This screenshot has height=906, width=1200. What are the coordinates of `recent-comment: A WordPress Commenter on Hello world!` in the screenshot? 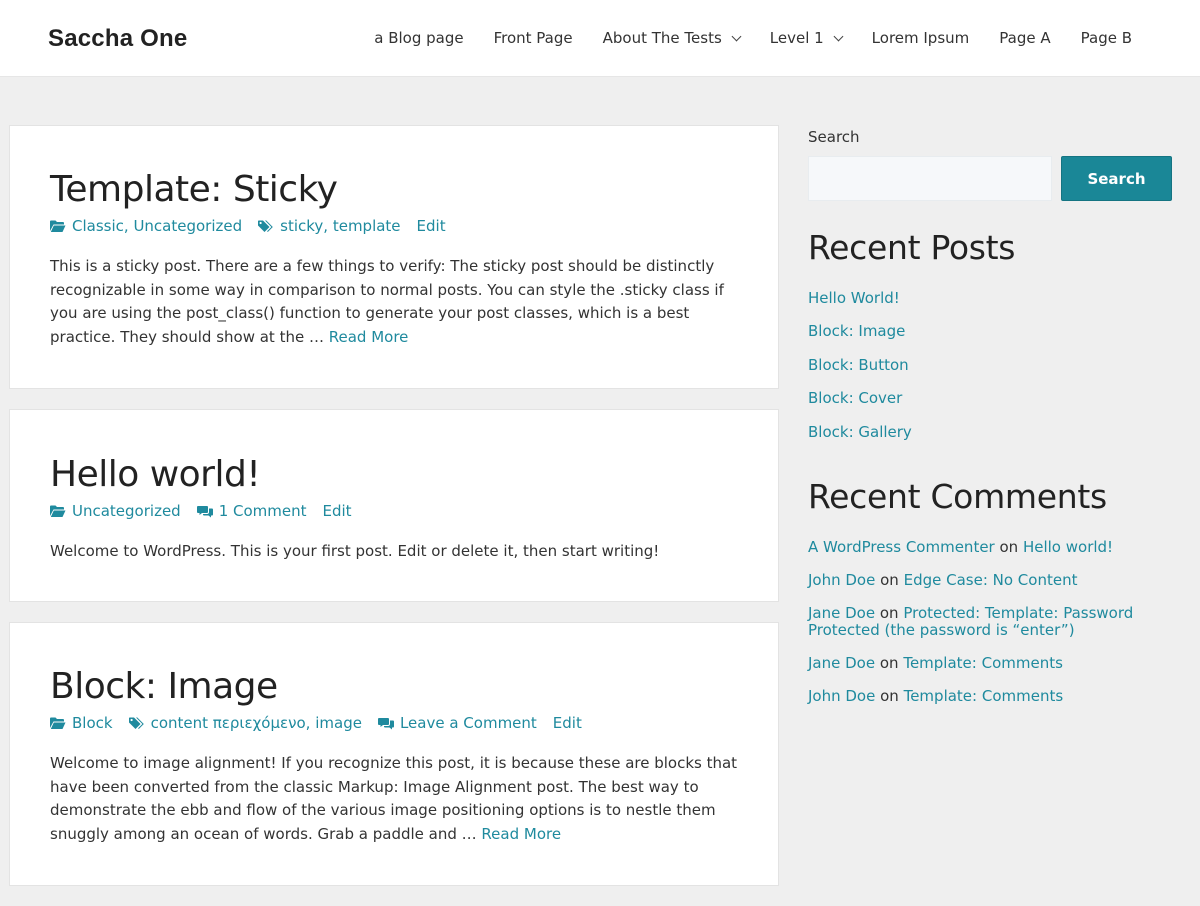 It's located at (990, 546).